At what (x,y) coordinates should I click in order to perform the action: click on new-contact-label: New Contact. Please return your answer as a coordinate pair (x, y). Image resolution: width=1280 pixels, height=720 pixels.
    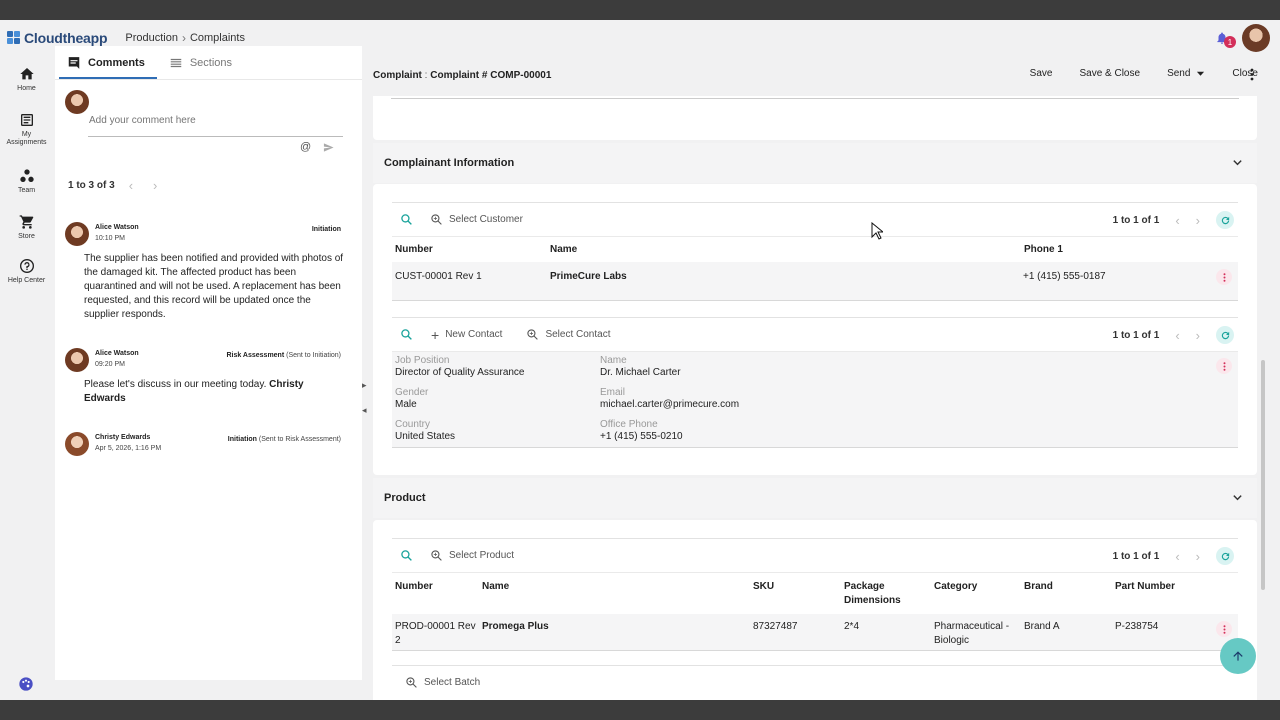
    Looking at the image, I should click on (474, 334).